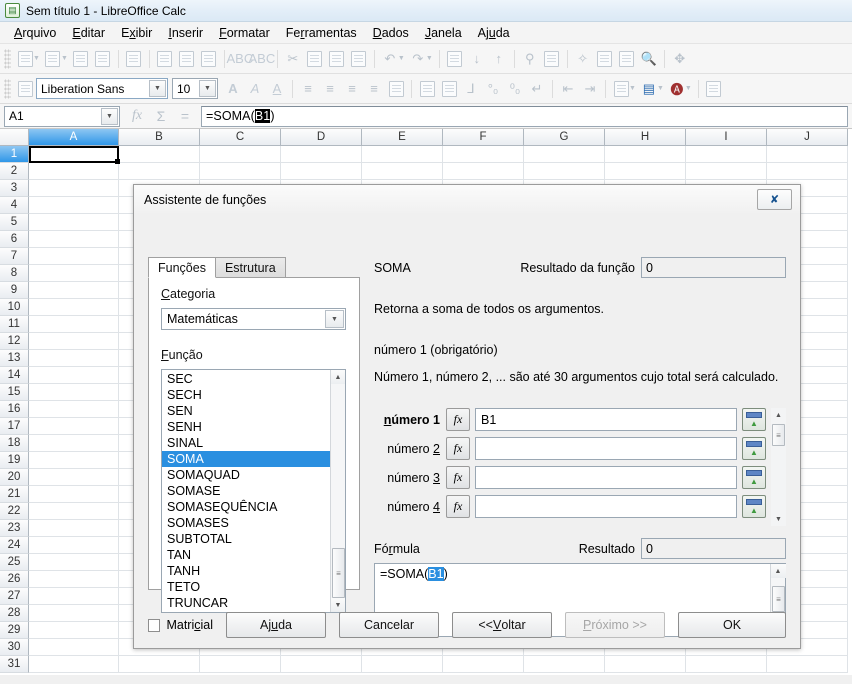 Image resolution: width=852 pixels, height=684 pixels. What do you see at coordinates (74, 664) in the screenshot?
I see `cell-A31` at bounding box center [74, 664].